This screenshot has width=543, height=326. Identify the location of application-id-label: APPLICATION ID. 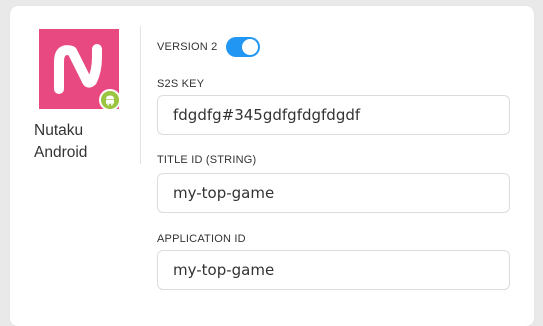
(201, 239).